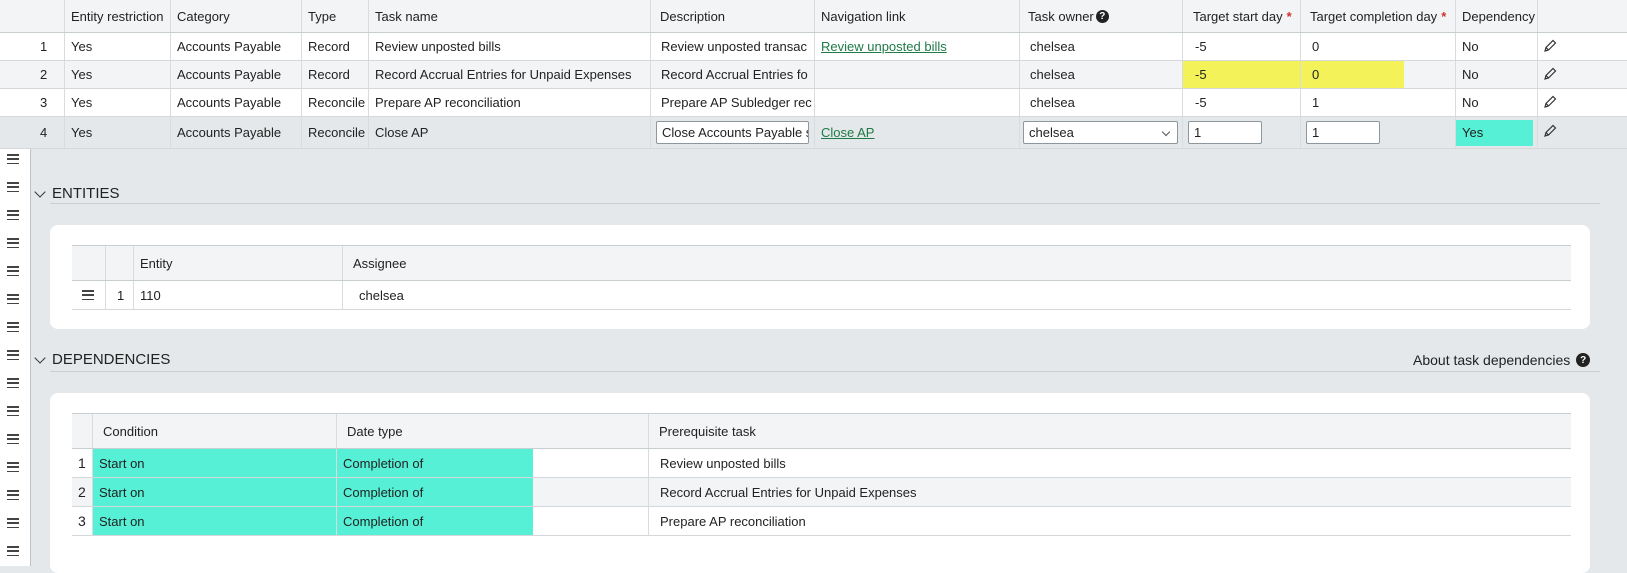 The width and height of the screenshot is (1627, 573). Describe the element at coordinates (956, 295) in the screenshot. I see `cell-assignee: chelsea` at that location.